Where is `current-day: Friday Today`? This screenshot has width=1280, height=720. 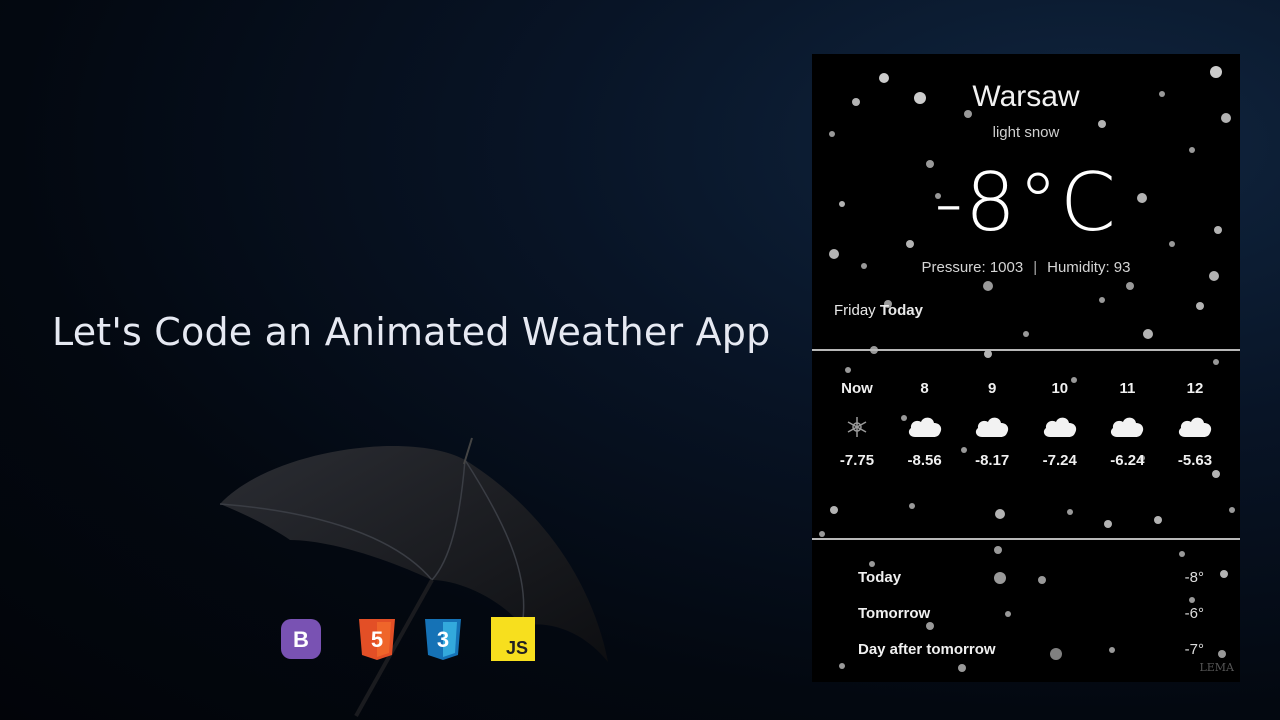 current-day: Friday Today is located at coordinates (878, 310).